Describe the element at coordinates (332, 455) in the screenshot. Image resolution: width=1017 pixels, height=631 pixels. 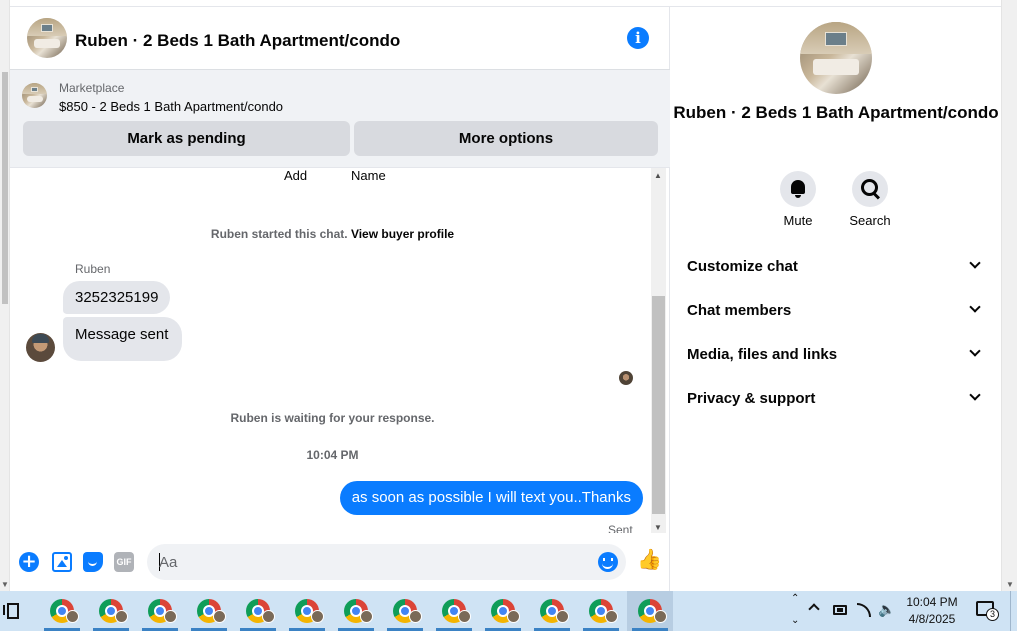
I see `timestamp-separator: 10:04 PM` at that location.